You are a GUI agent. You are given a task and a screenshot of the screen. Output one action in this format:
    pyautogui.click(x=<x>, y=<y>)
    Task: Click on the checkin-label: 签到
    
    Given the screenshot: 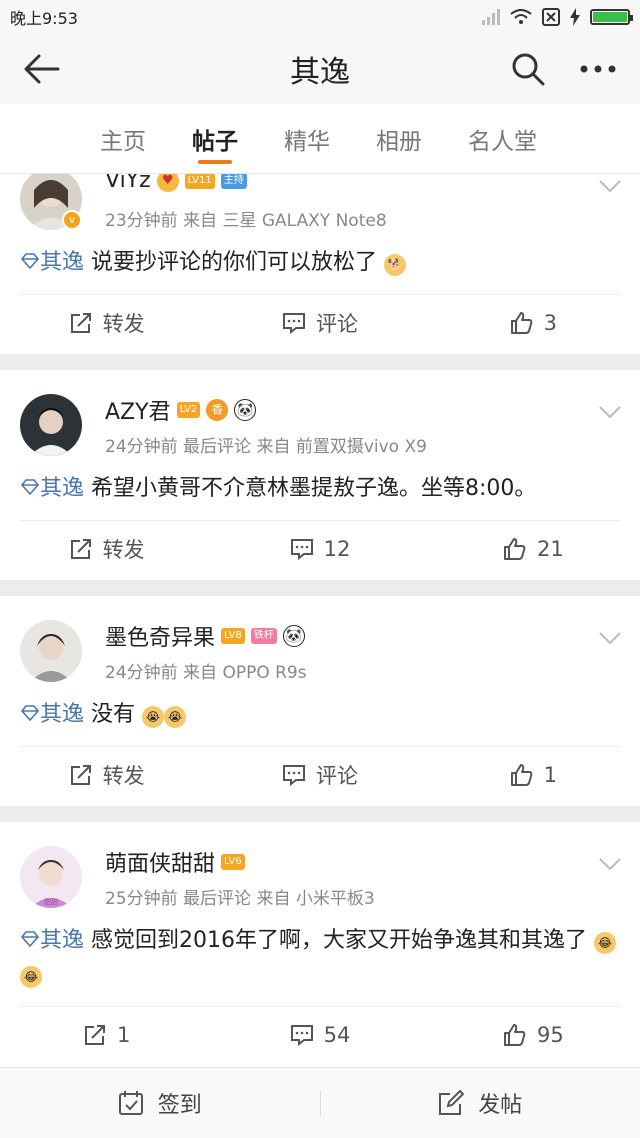 What is the action you would take?
    pyautogui.click(x=179, y=1105)
    